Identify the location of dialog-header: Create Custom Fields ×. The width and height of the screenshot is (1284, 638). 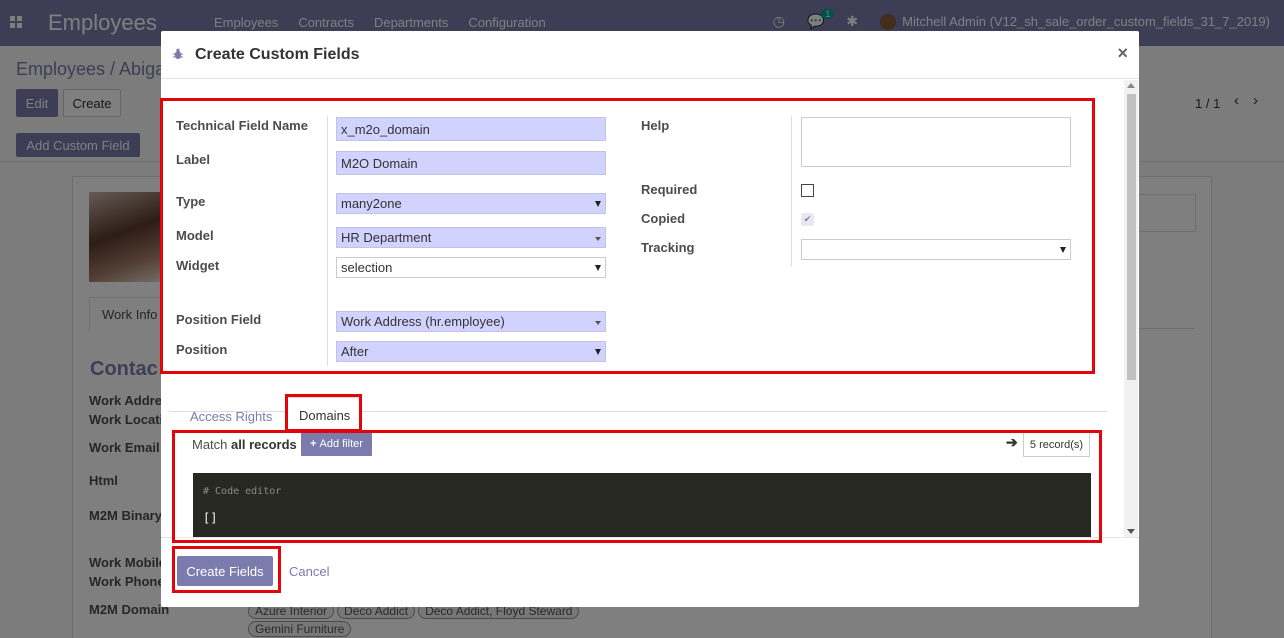
(650, 55).